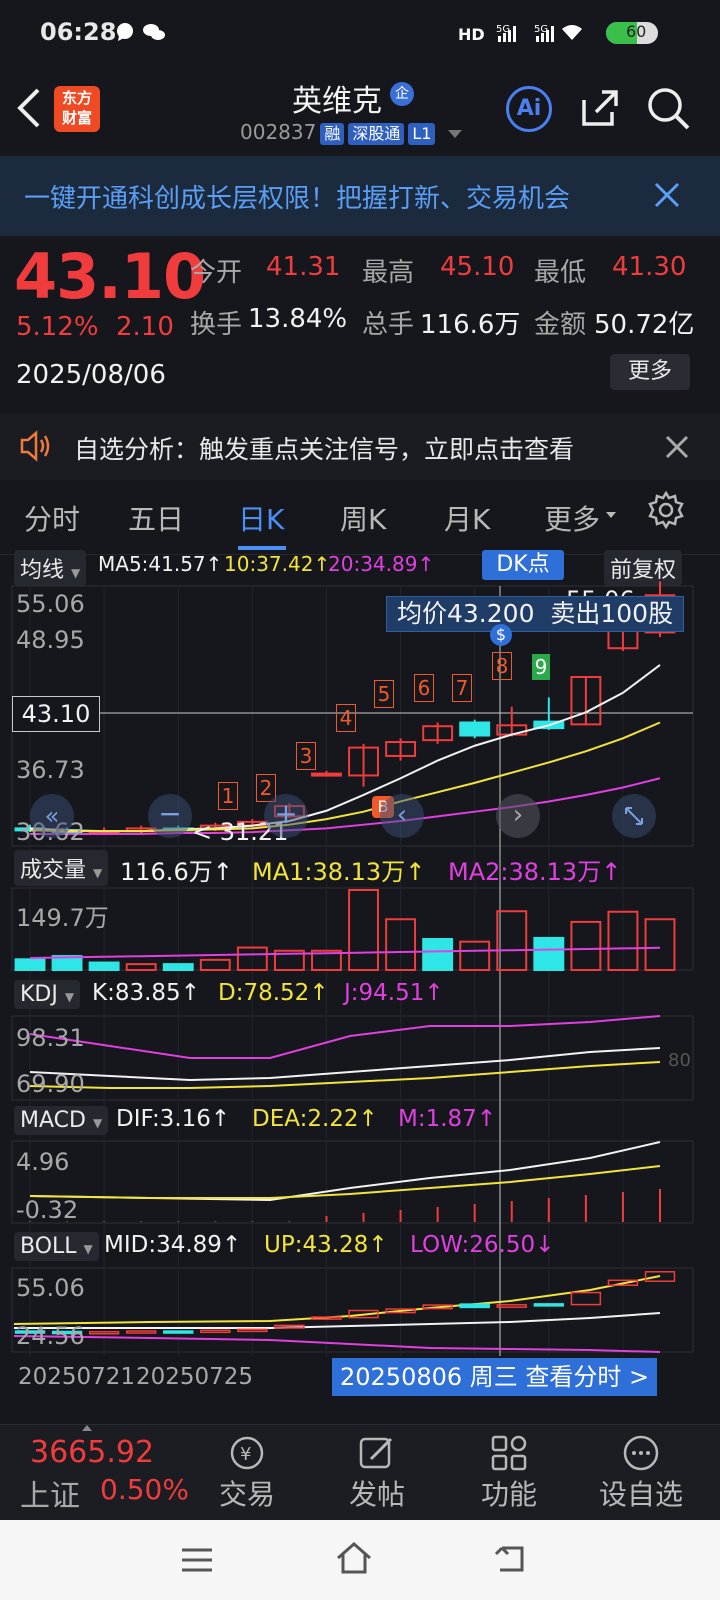  What do you see at coordinates (510, 1561) in the screenshot?
I see `back-nav-icon` at bounding box center [510, 1561].